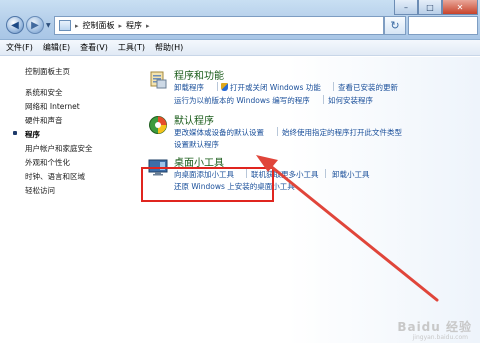 This screenshot has width=480, height=343. What do you see at coordinates (440, 337) in the screenshot?
I see `baidu-watermark-url: jingyan.baidu.com` at bounding box center [440, 337].